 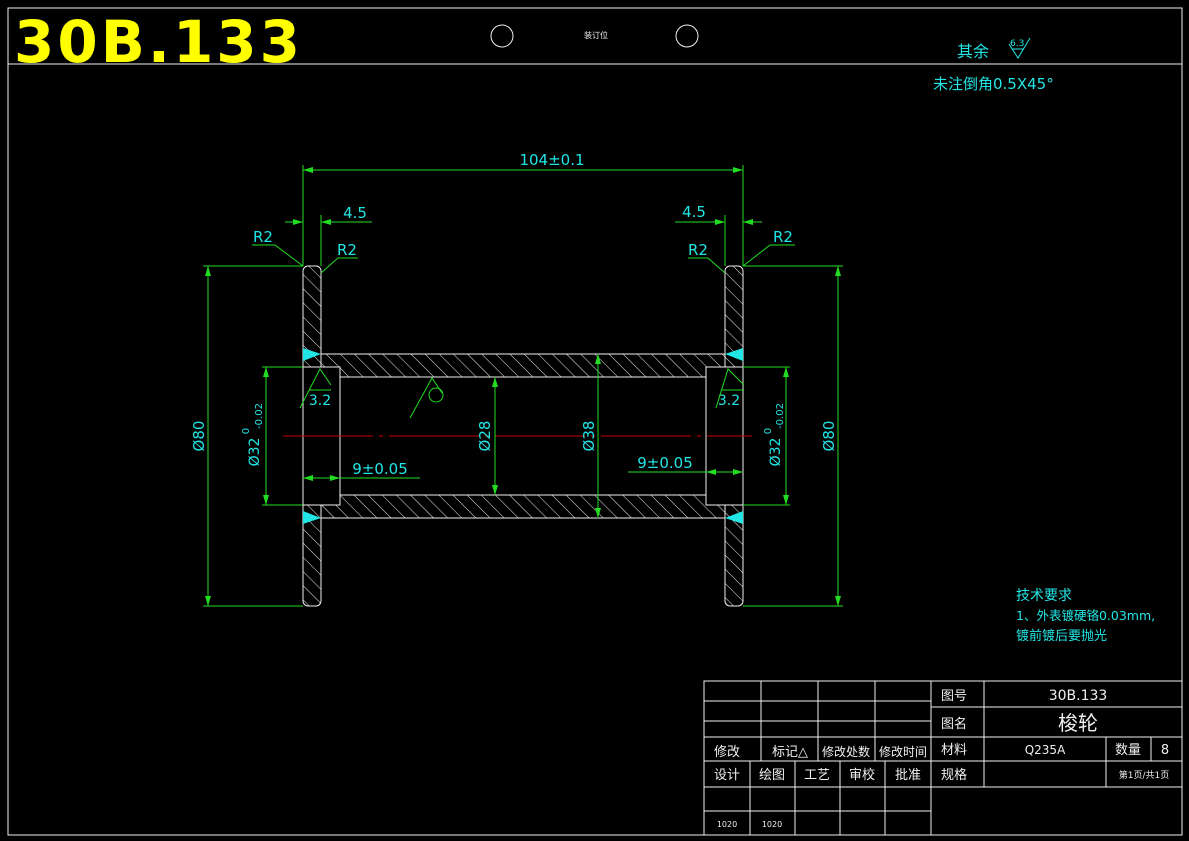 What do you see at coordinates (1017, 44) in the screenshot?
I see `roughness-value: 6.3` at bounding box center [1017, 44].